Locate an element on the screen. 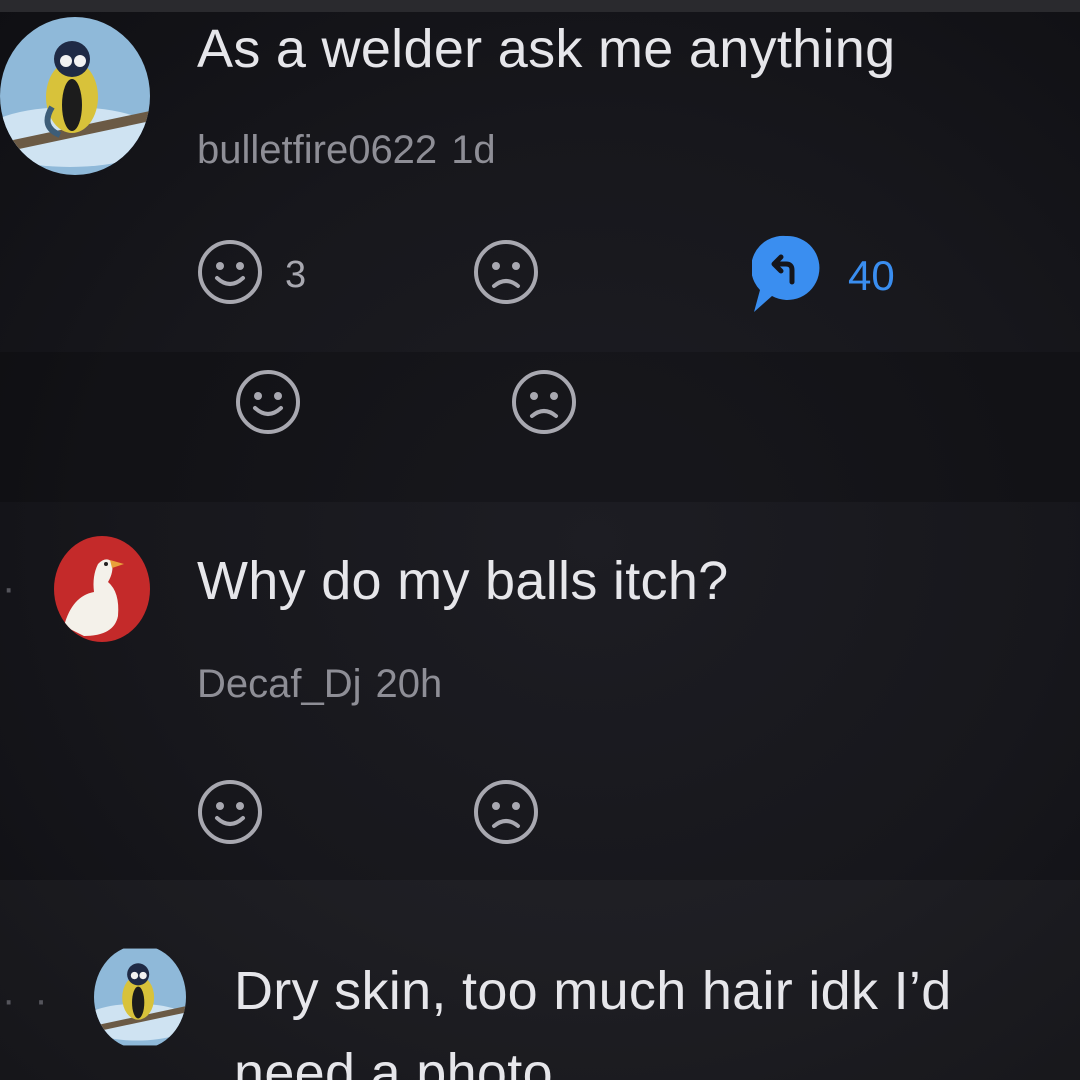  comment-text: Why do my balls itch? is located at coordinates (462, 581).